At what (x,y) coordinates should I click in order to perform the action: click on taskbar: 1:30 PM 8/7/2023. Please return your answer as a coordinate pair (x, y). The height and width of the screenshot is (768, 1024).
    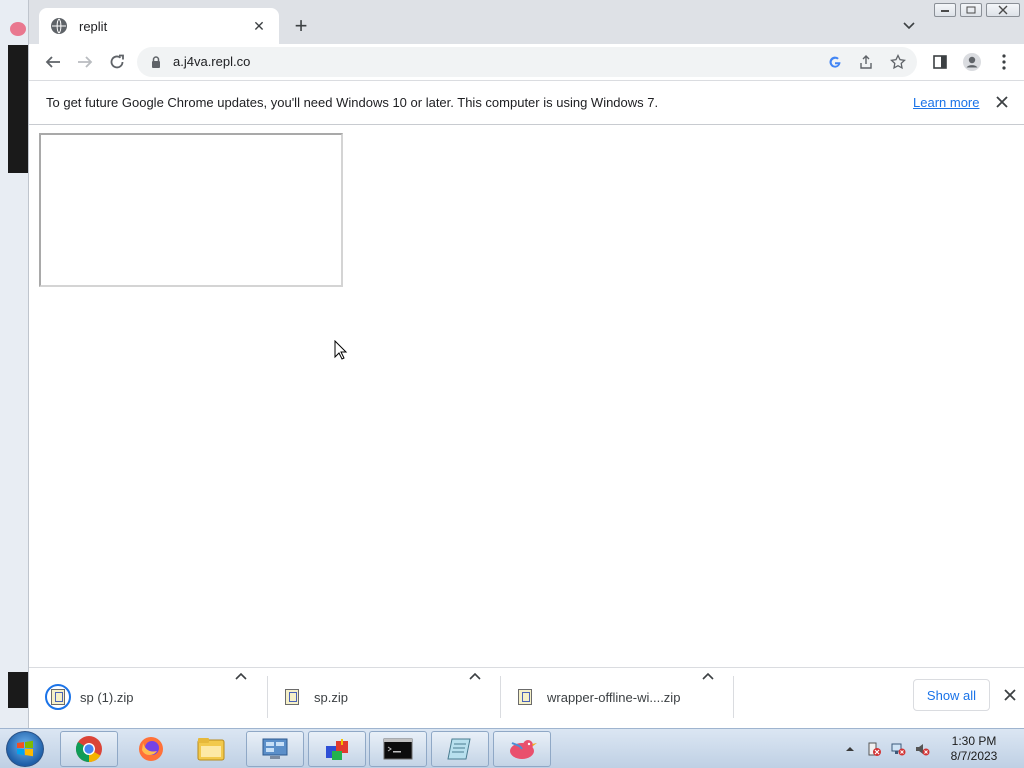
    Looking at the image, I should click on (512, 748).